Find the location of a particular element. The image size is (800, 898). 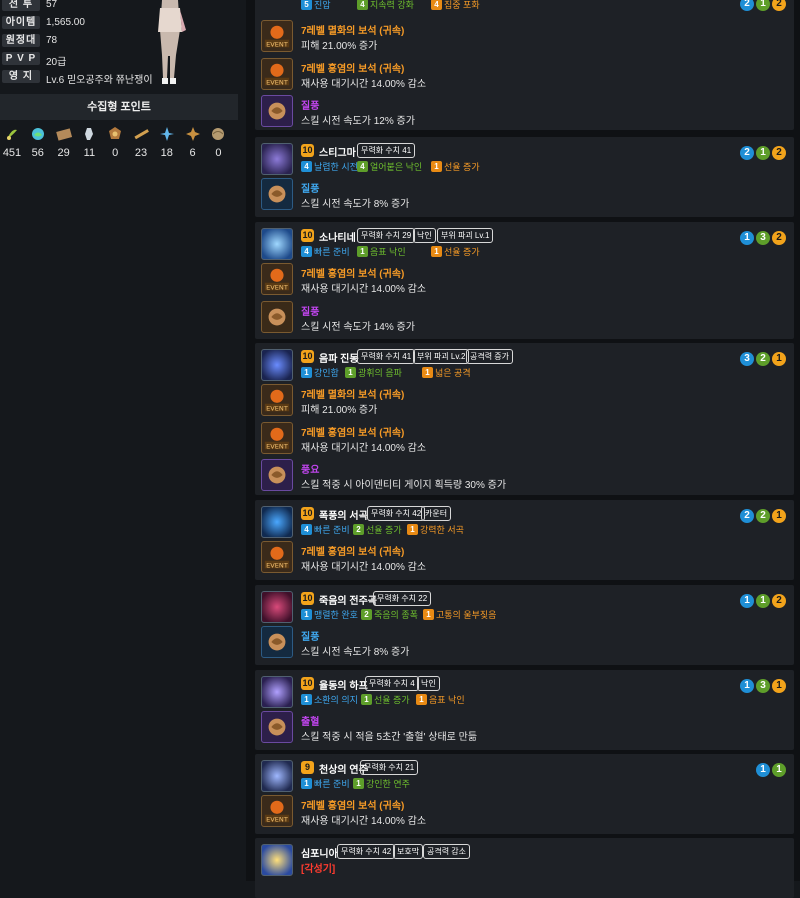

tripod-name: 집중 포화 is located at coordinates (462, 5).